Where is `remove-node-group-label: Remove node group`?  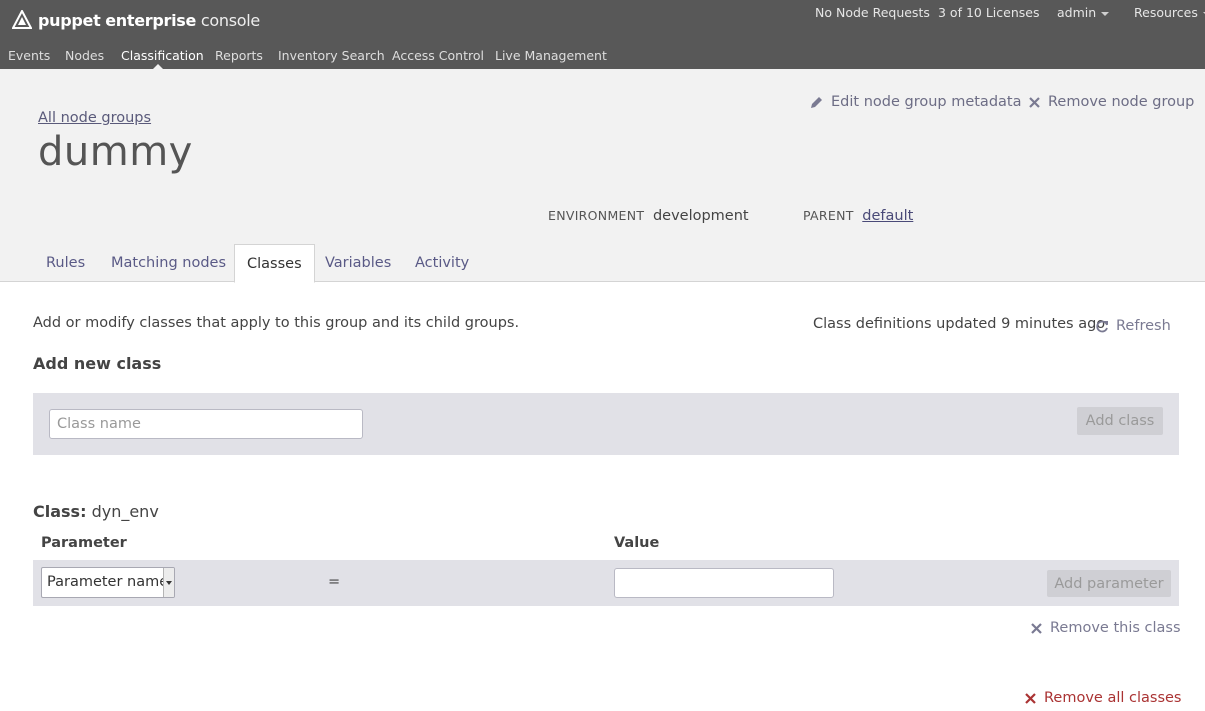 remove-node-group-label: Remove node group is located at coordinates (1121, 102).